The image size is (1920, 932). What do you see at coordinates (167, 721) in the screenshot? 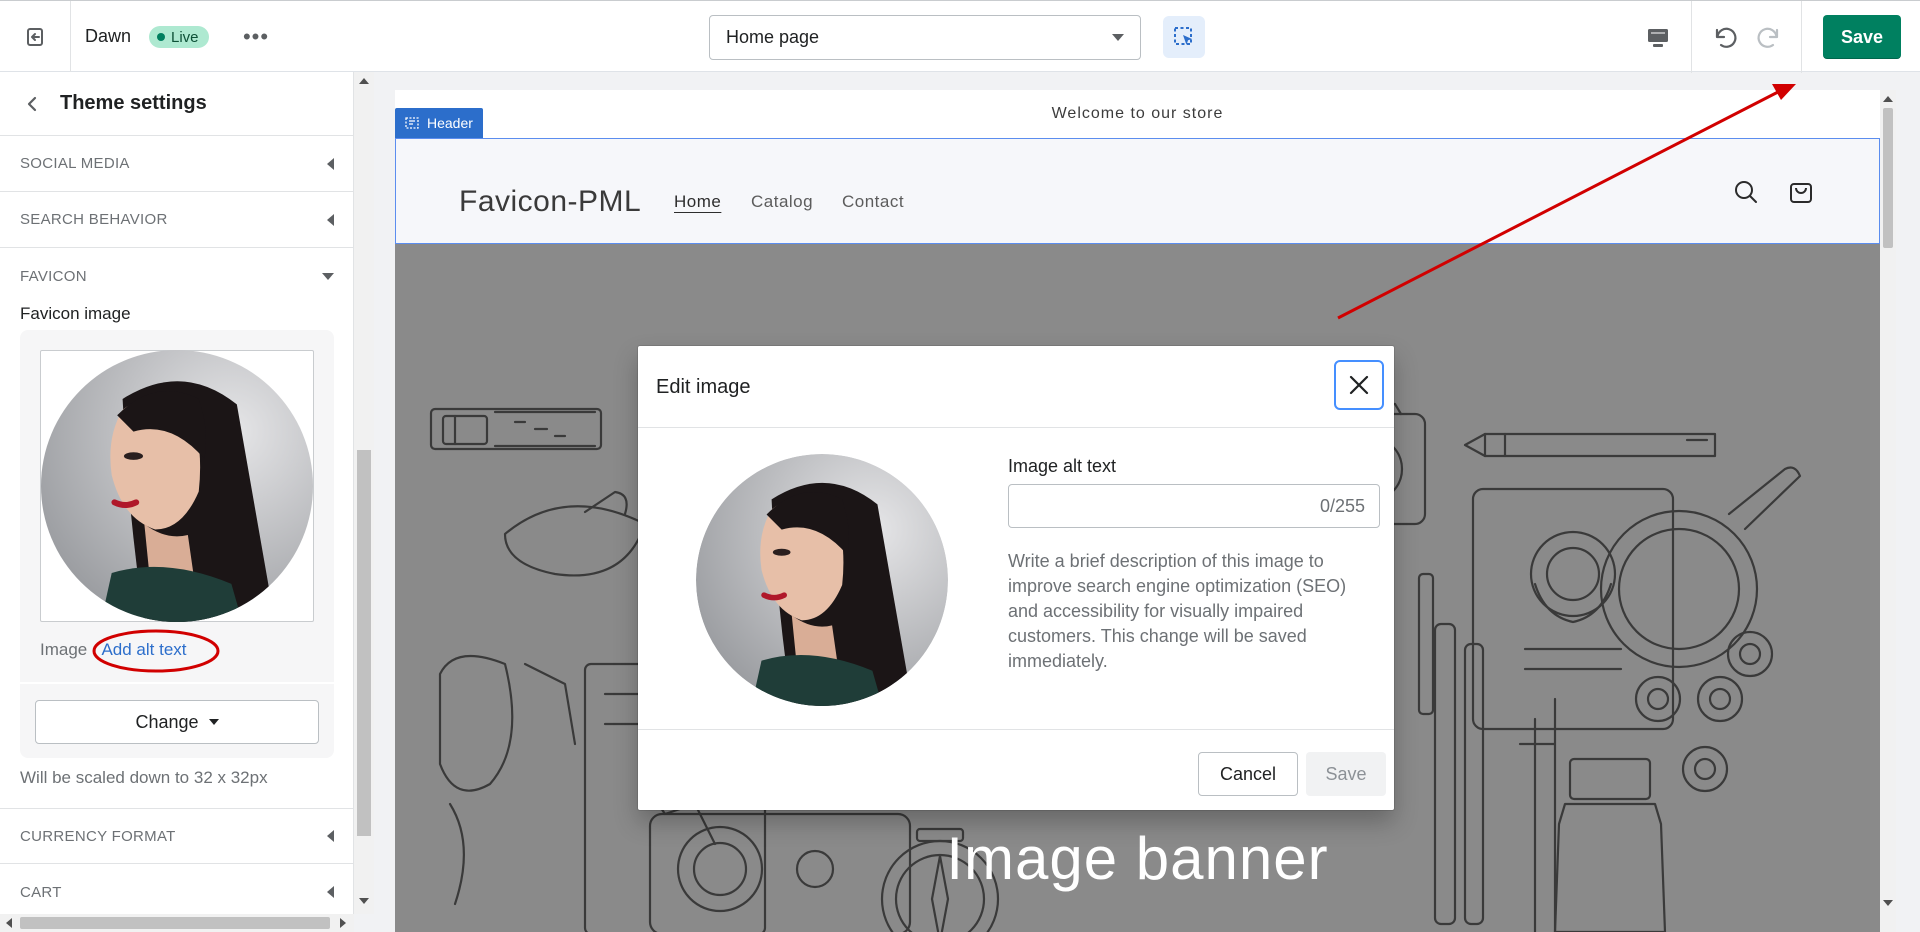
I see `change-label: Change` at bounding box center [167, 721].